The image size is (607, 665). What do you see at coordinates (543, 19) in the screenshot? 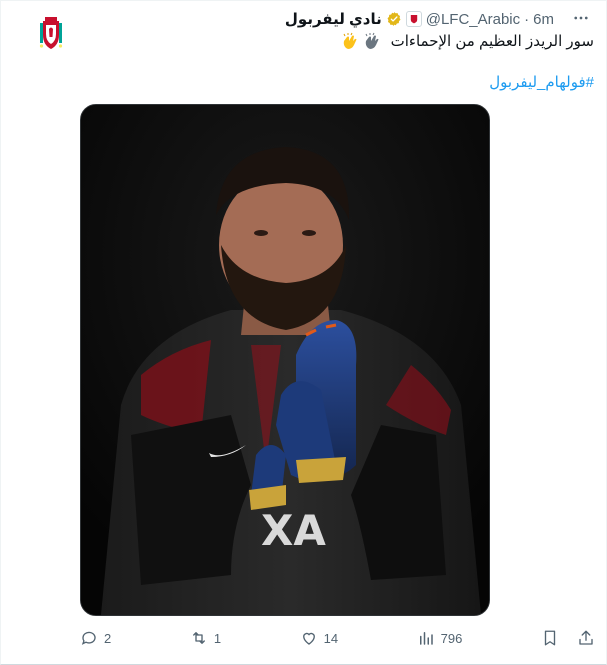
I see `timestamp: 6m` at bounding box center [543, 19].